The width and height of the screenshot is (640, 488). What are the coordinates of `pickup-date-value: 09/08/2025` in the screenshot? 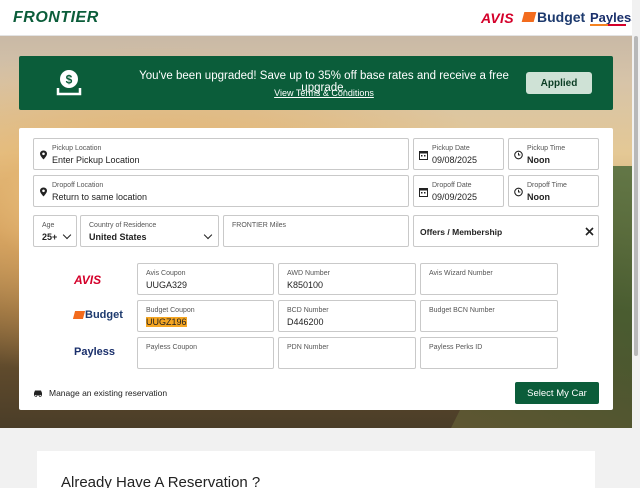 It's located at (454, 160).